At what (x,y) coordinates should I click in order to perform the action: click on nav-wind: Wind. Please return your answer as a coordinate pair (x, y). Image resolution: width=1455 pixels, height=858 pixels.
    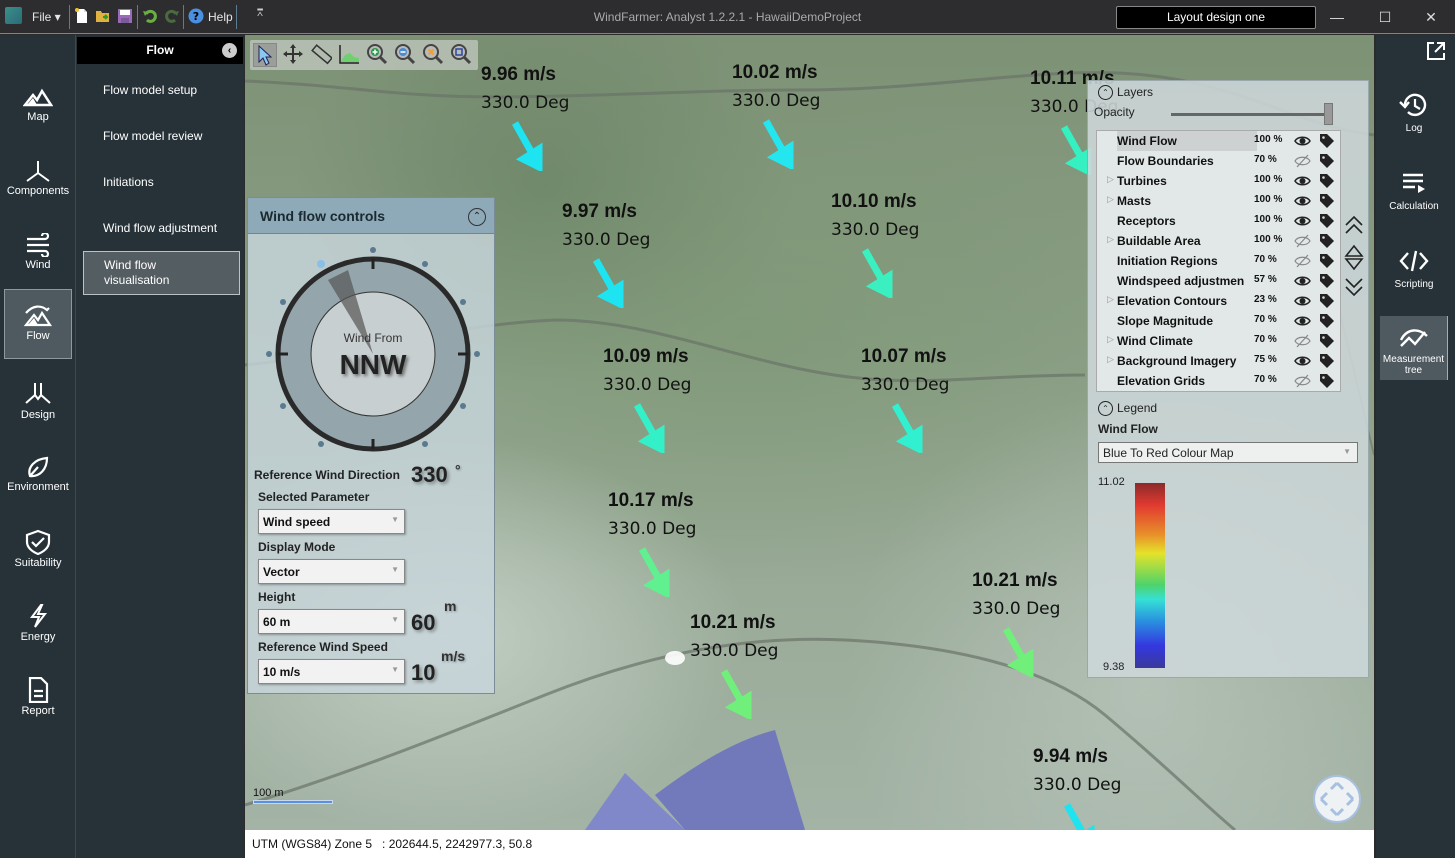
    Looking at the image, I should click on (38, 260).